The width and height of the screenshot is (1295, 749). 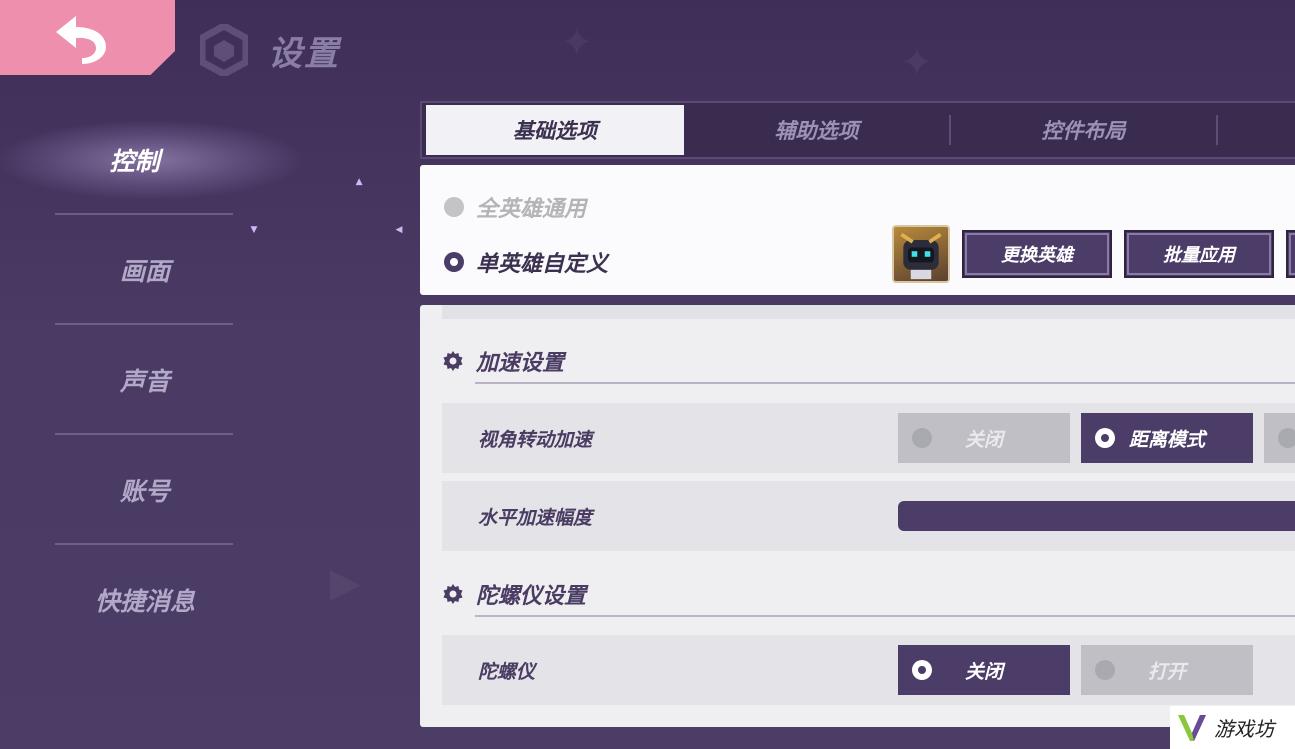 I want to click on row-horizontal-accel: 水平加速幅度, so click(x=868, y=516).